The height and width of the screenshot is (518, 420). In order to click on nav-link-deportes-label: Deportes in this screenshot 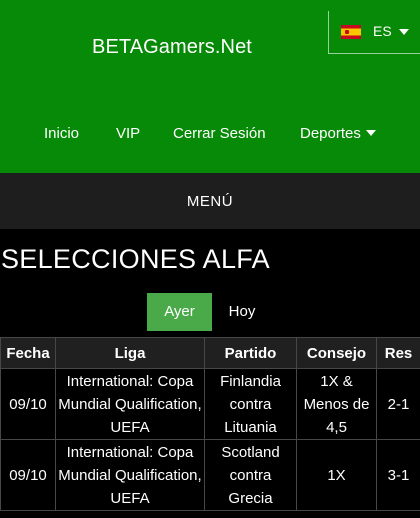, I will do `click(330, 133)`.